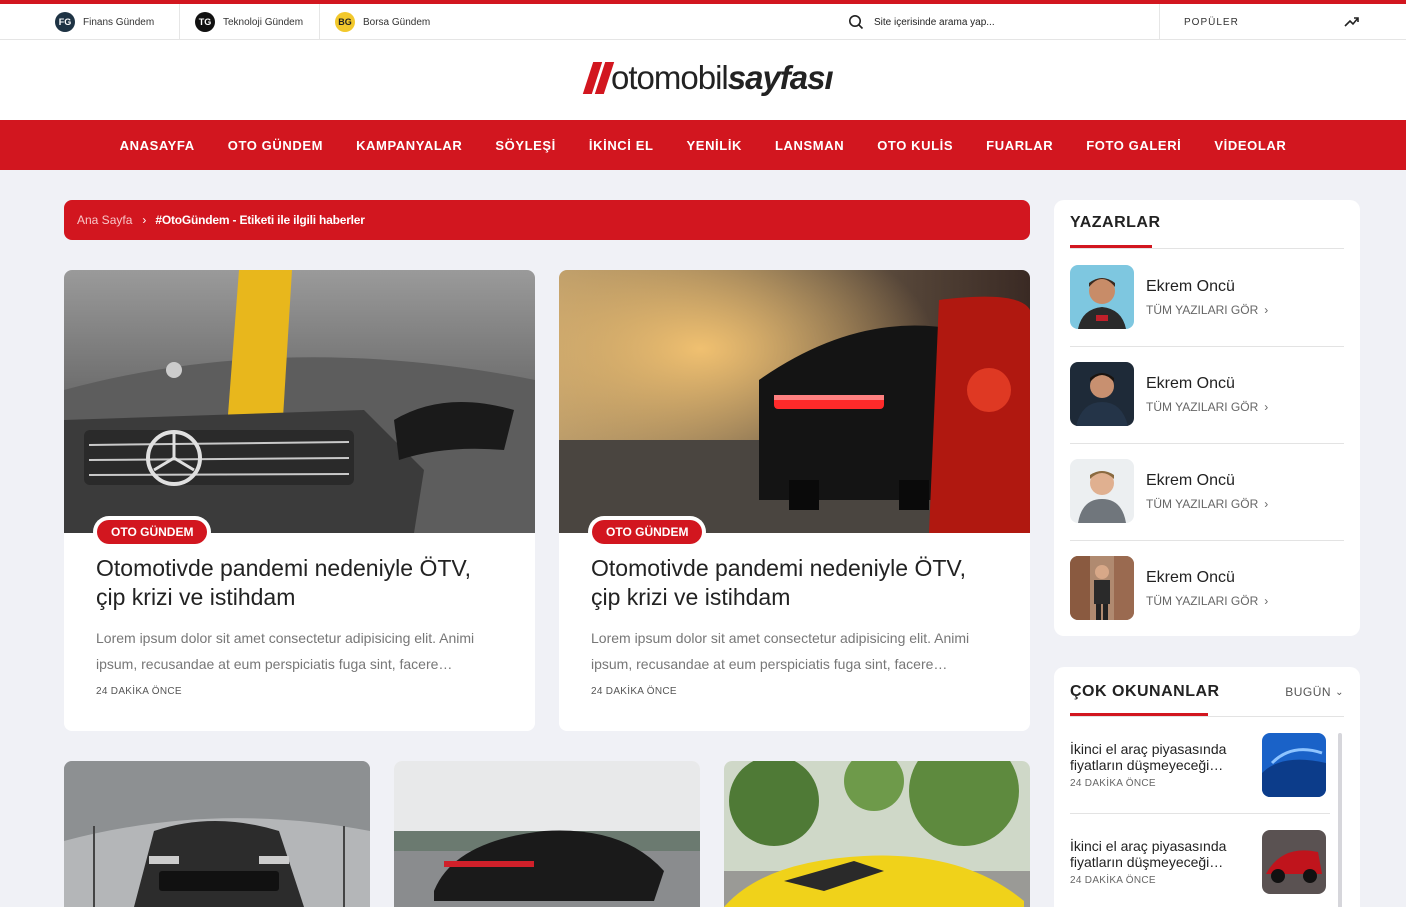 The height and width of the screenshot is (907, 1406). Describe the element at coordinates (1115, 222) in the screenshot. I see `authors-title: YAZARLAR` at that location.